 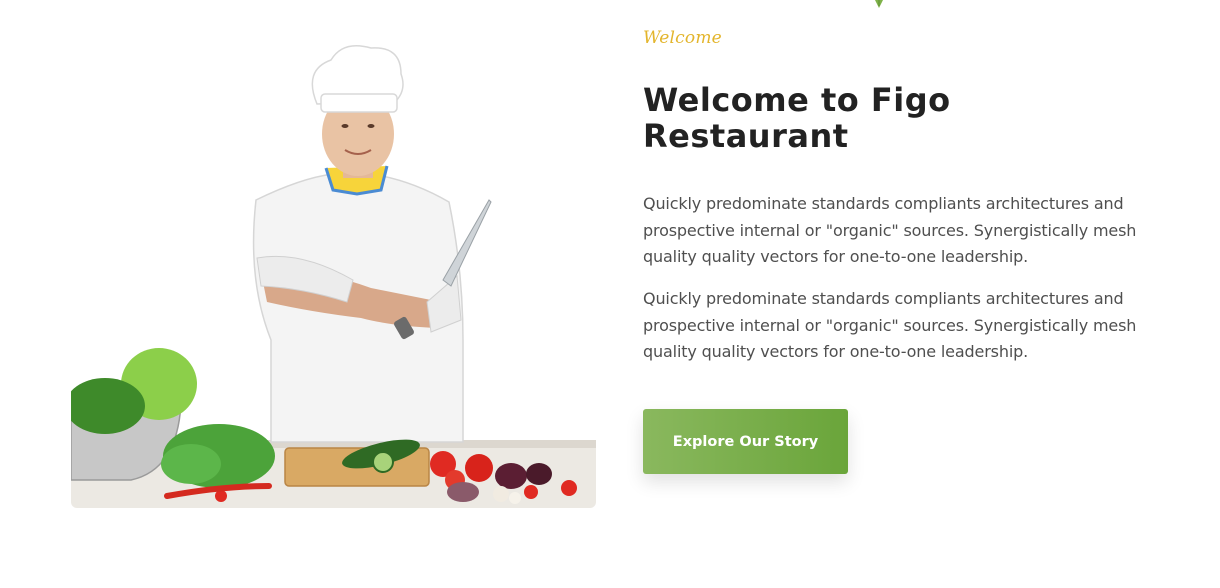 I want to click on section-title-line-2: Restaurant, so click(x=746, y=136).